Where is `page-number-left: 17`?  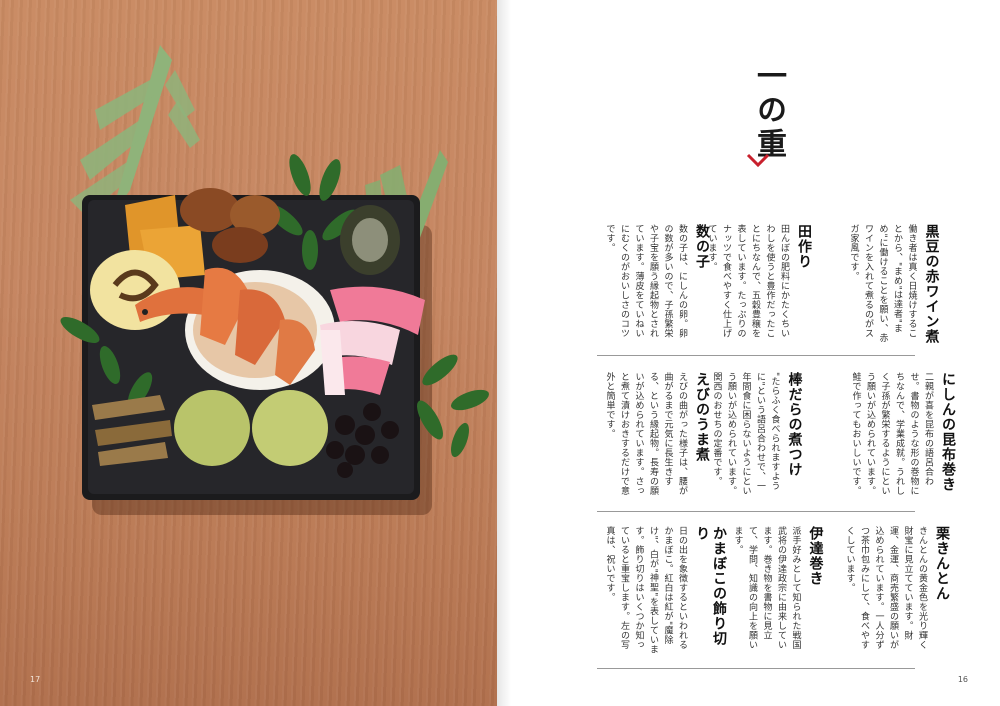
page-number-left: 17 is located at coordinates (35, 679).